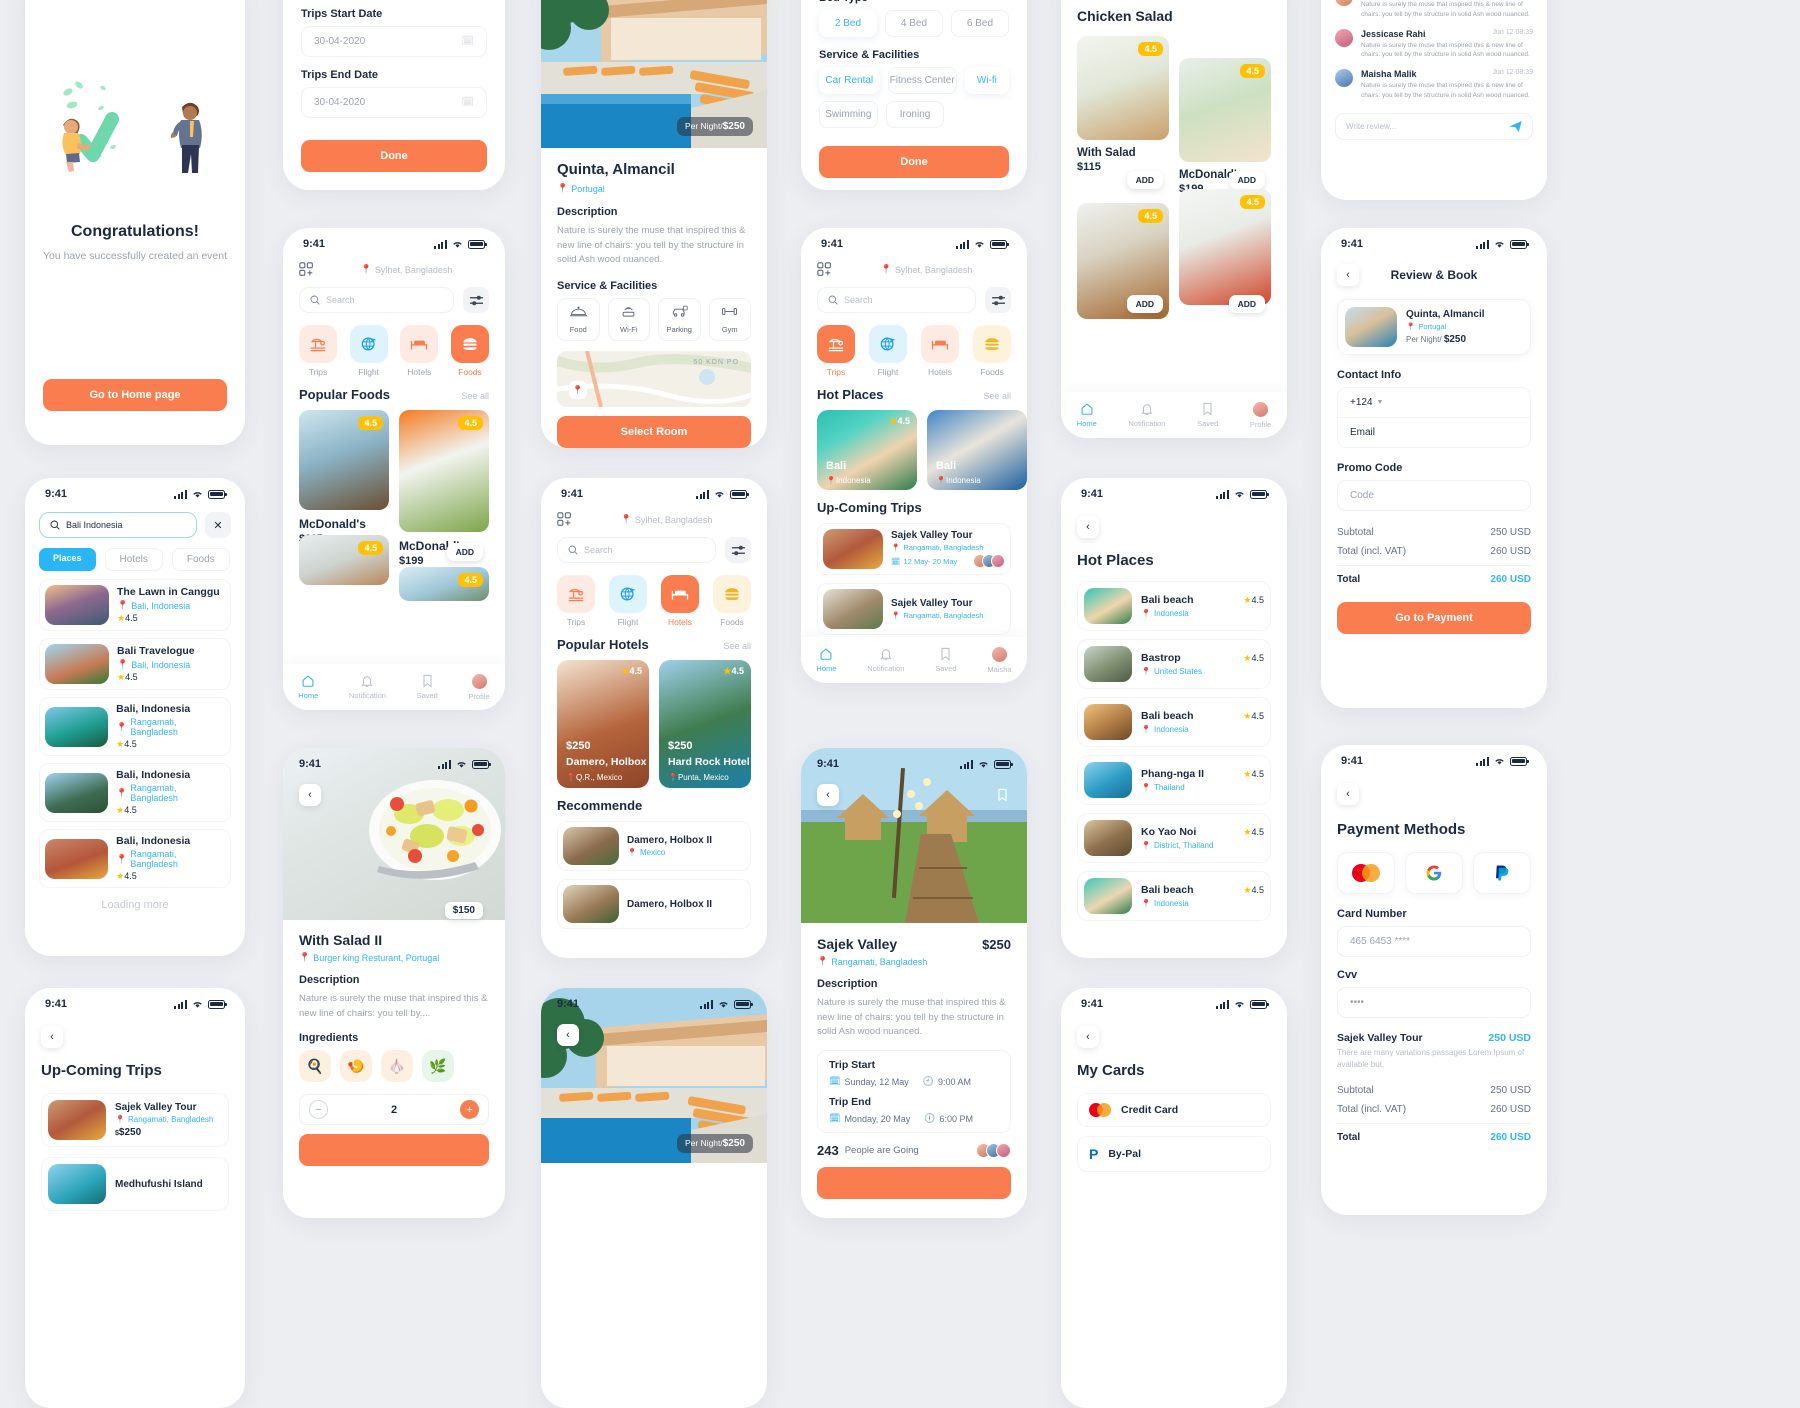 The height and width of the screenshot is (1408, 1800). I want to click on close-icon: ✕, so click(218, 525).